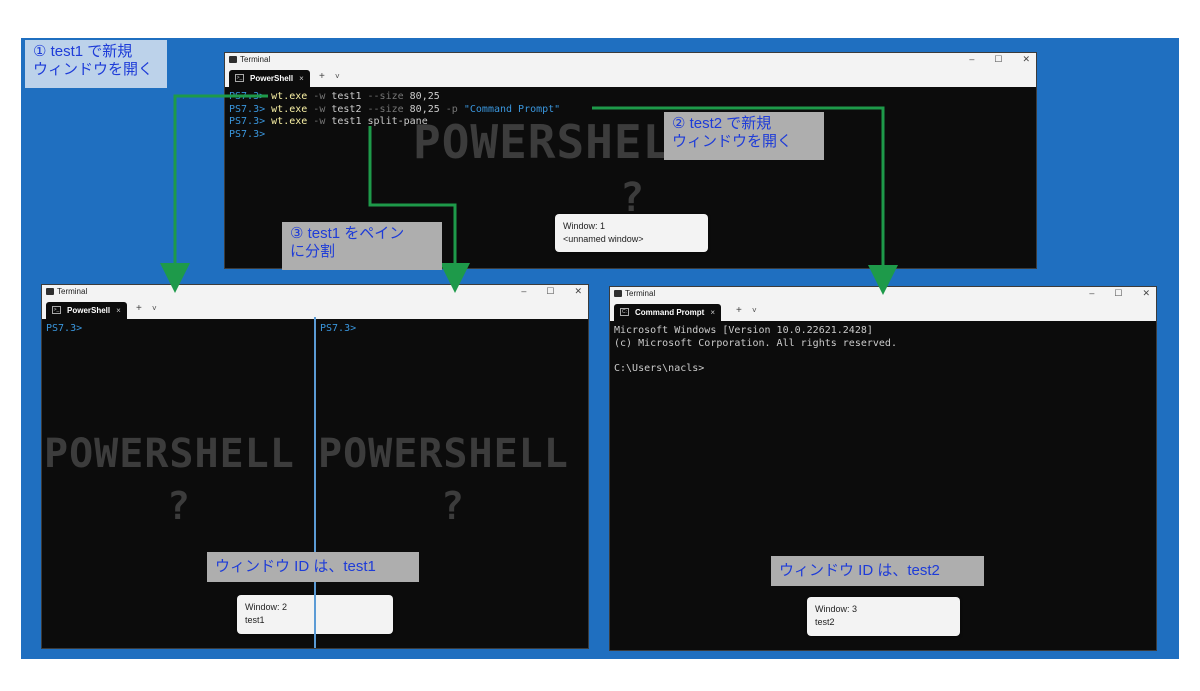  Describe the element at coordinates (313, 567) in the screenshot. I see `callout-window-id-test1: ウィンドウ ID は、test1` at that location.